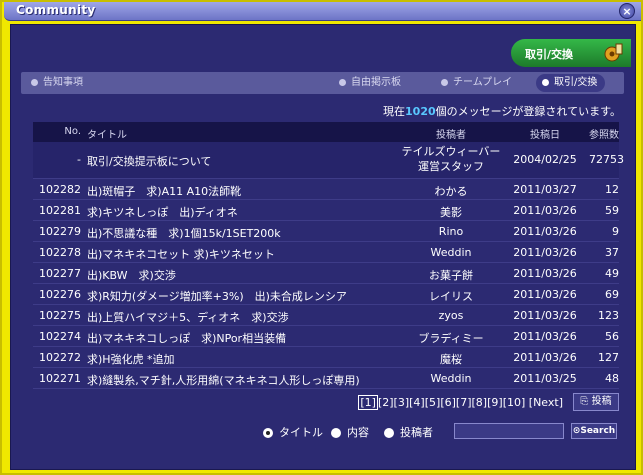 This screenshot has height=475, width=643. What do you see at coordinates (247, 191) in the screenshot?
I see `row-title: 出)斑帽子 求)A11 A10法師靴` at bounding box center [247, 191].